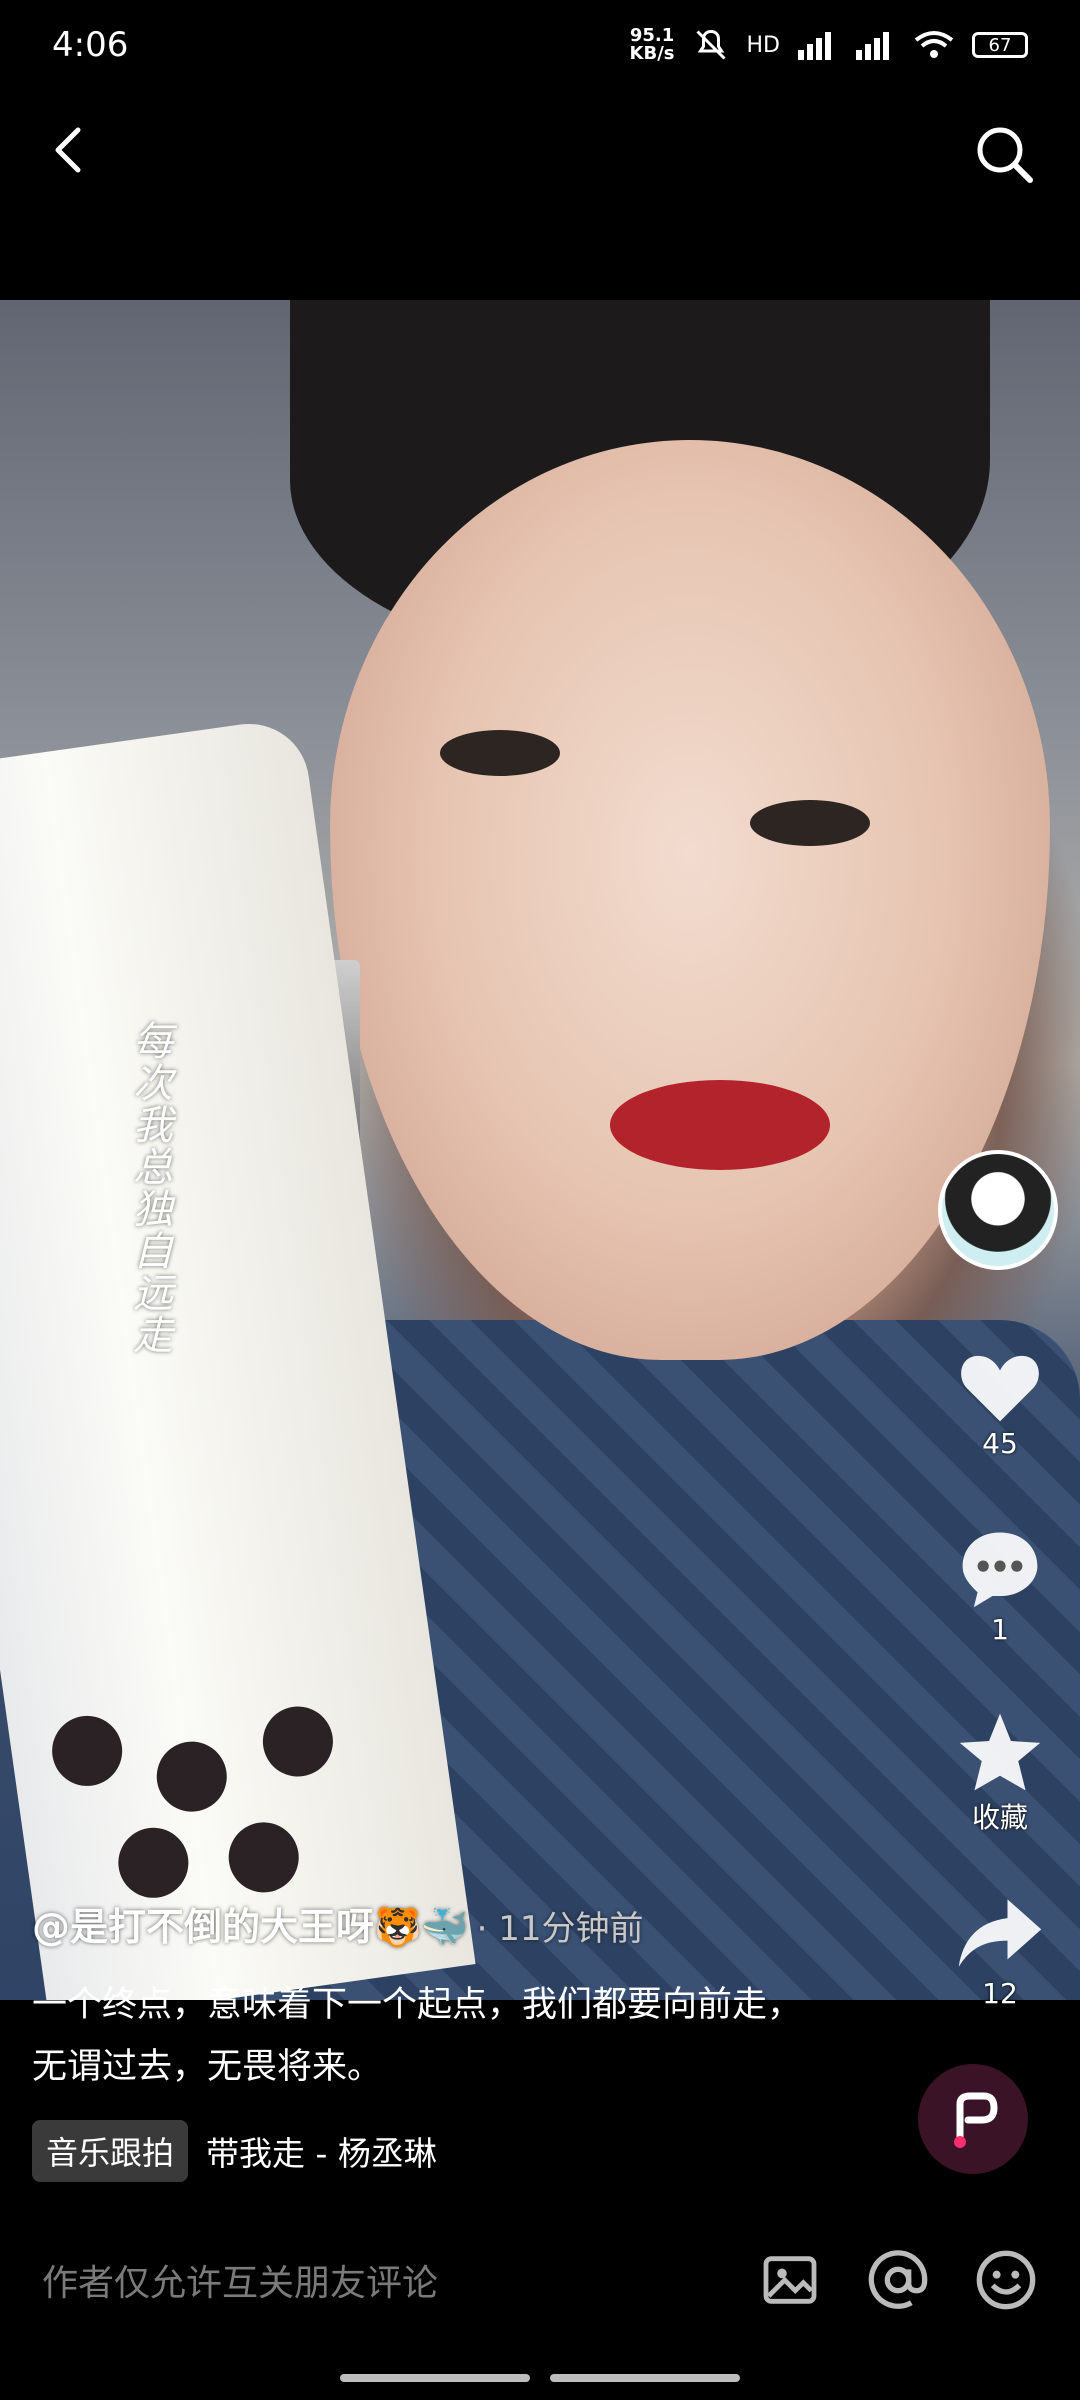 The height and width of the screenshot is (2400, 1080). I want to click on share-button: 12, so click(1000, 1952).